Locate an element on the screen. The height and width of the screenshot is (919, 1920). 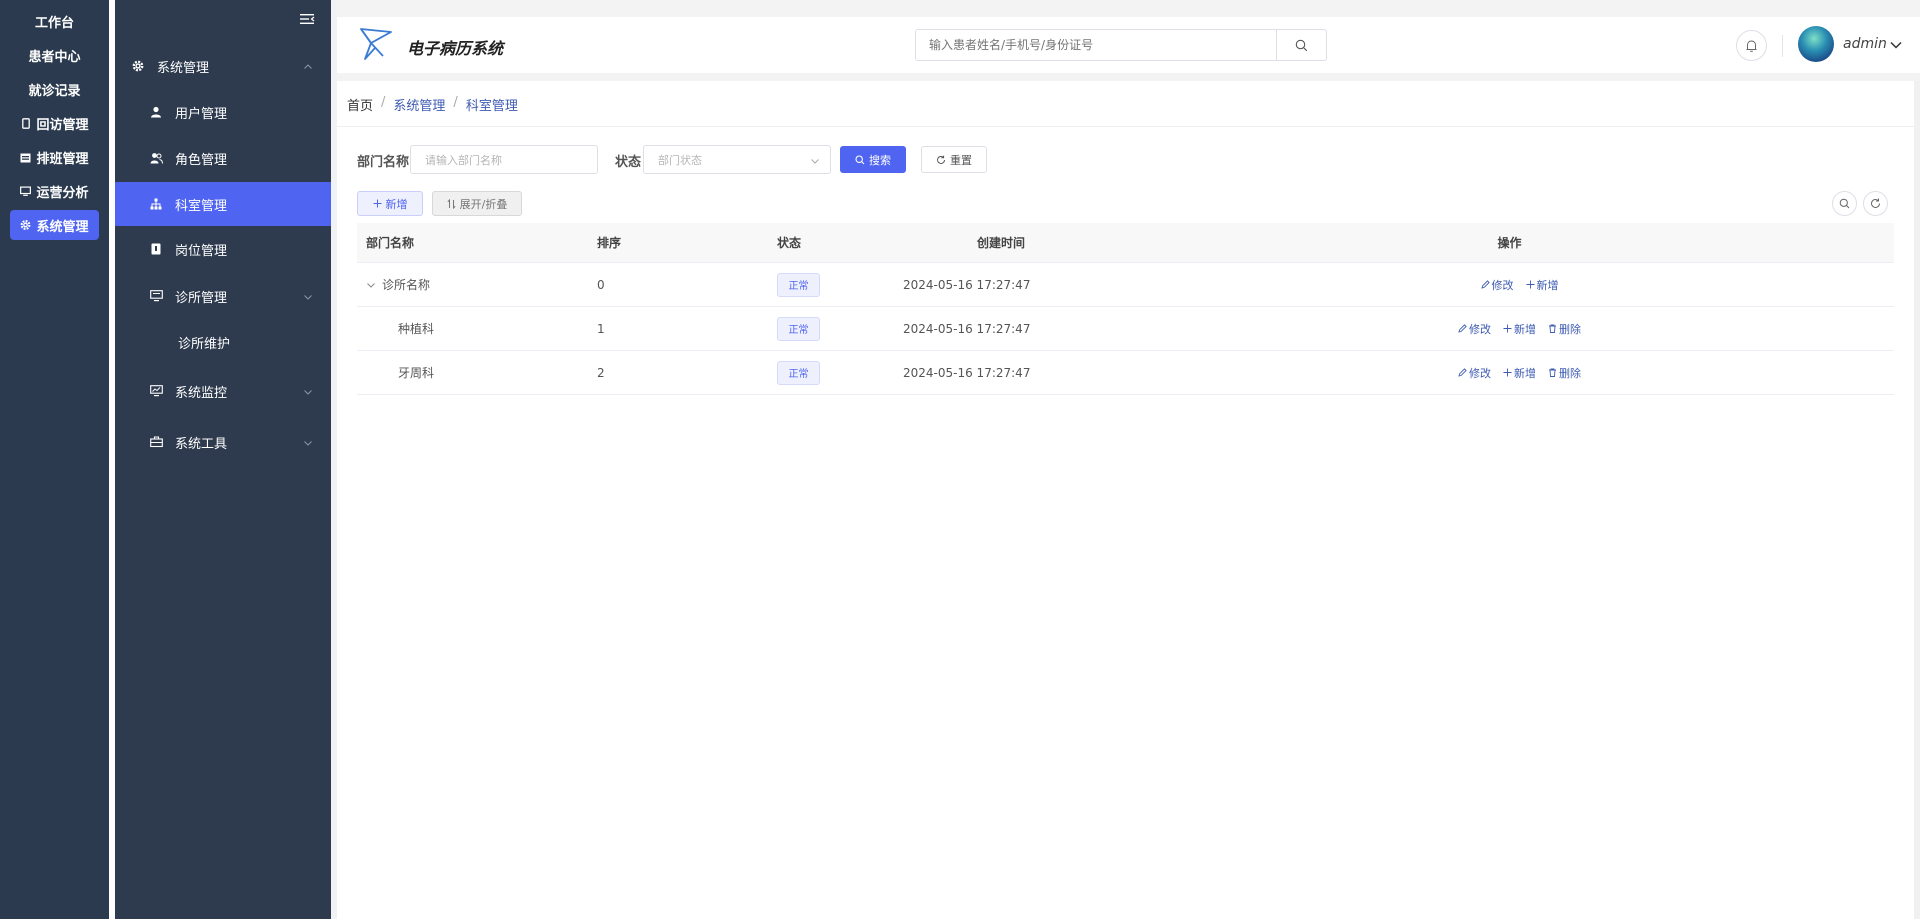
status-select: 部门状态 is located at coordinates (737, 159).